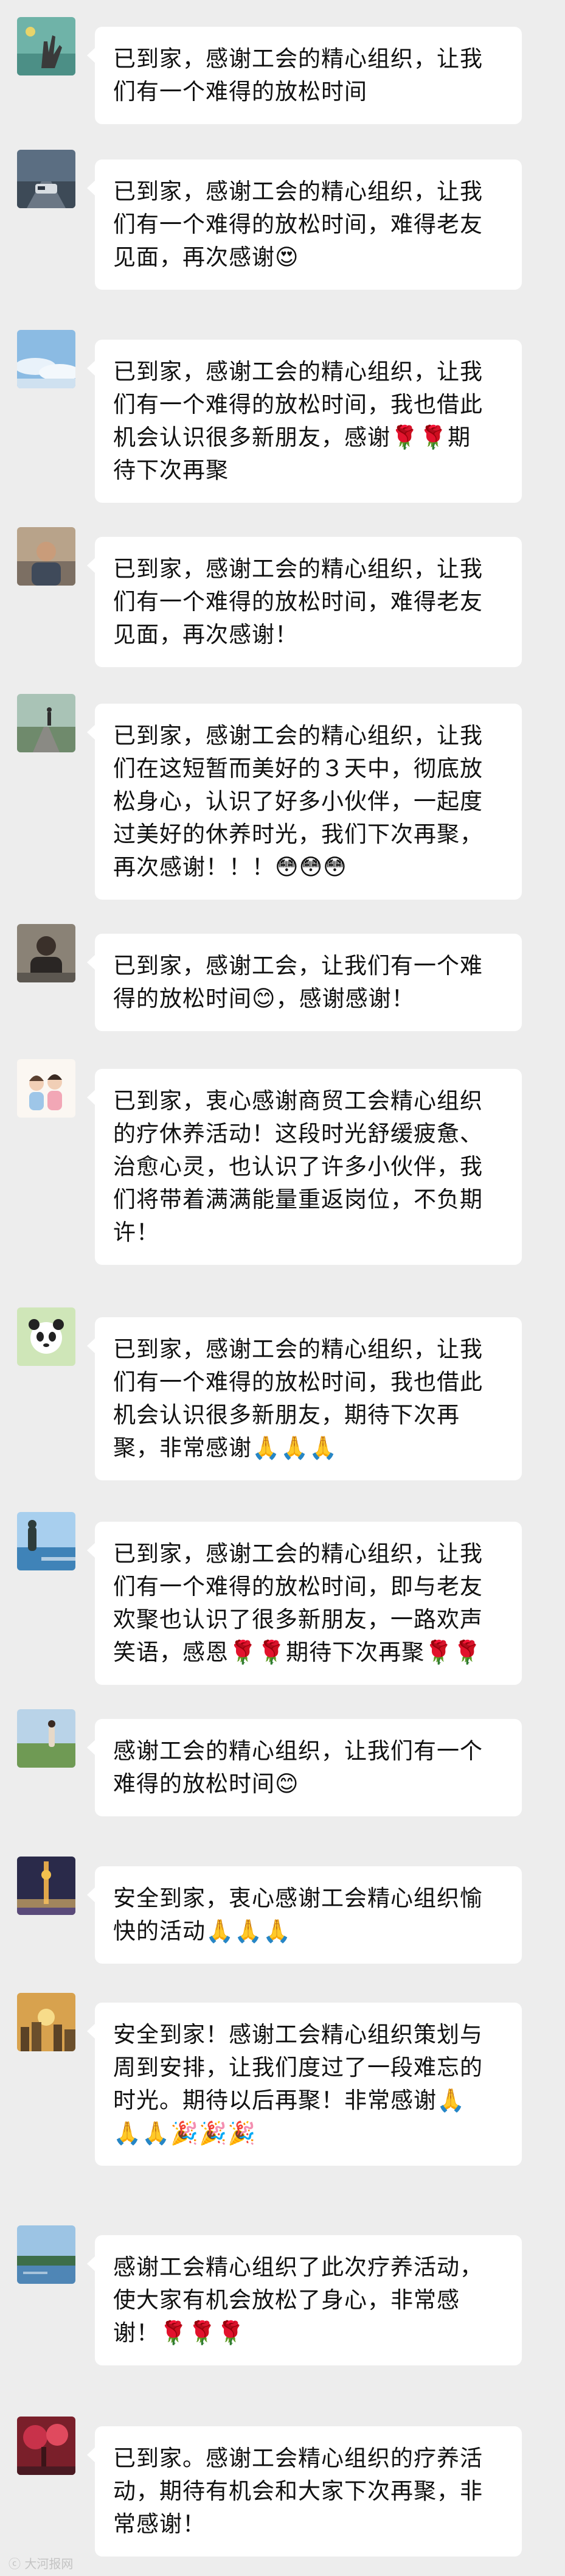  I want to click on message-bubble: 感谢工会精心组织了此次疗养活动， 使大家有机会放松了身心，非常感 谢！🌹🌹🌹, so click(304, 2300).